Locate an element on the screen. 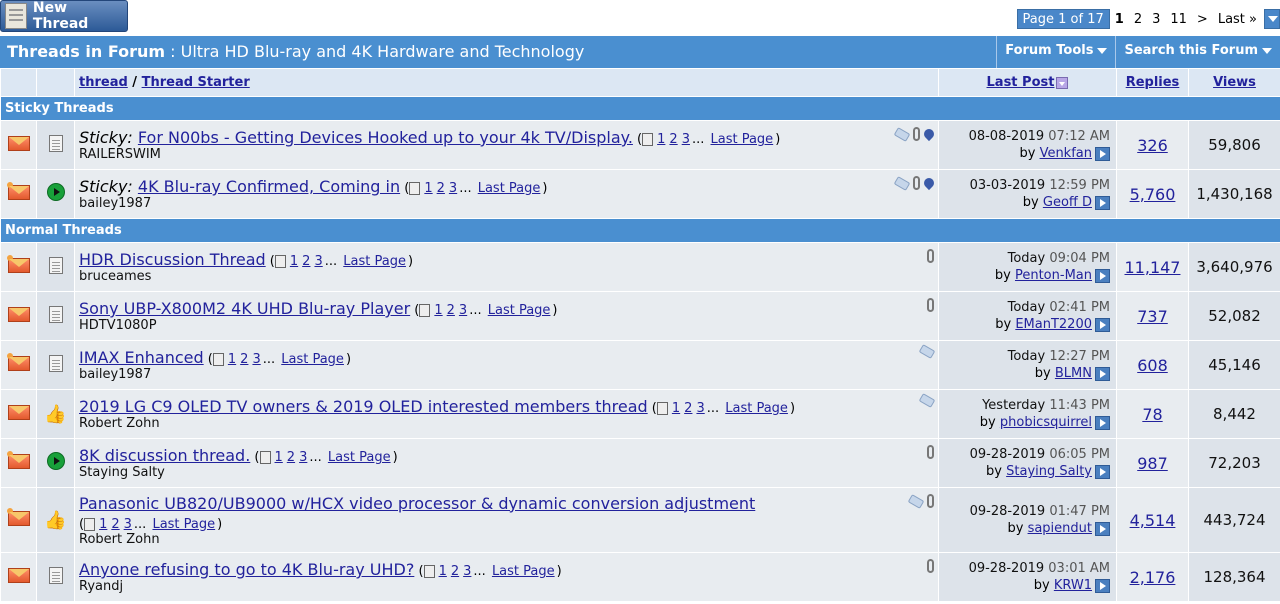  last-page-link: Last » is located at coordinates (1237, 19).